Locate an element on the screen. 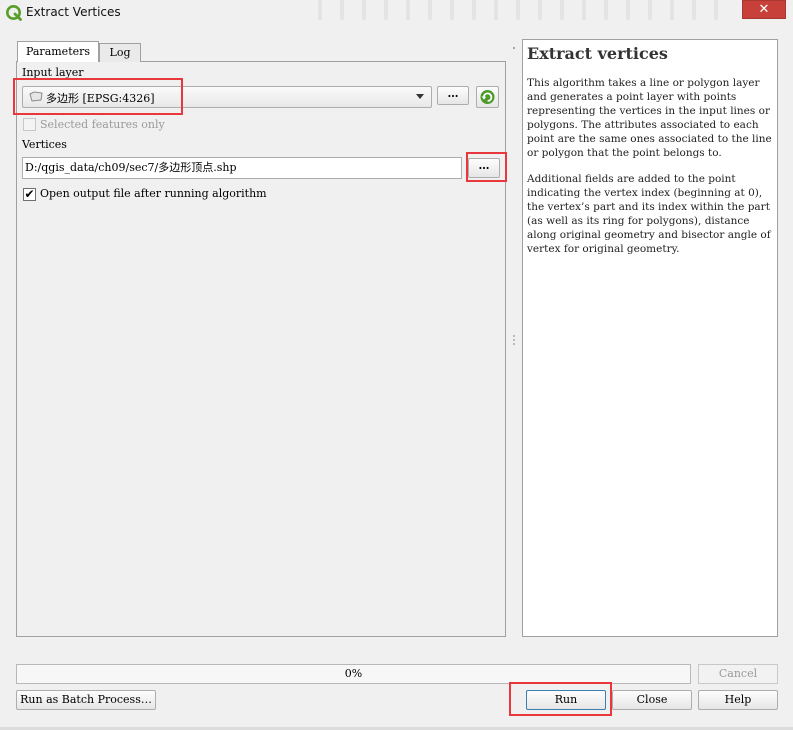  vertices-label: Vertices is located at coordinates (44, 144).